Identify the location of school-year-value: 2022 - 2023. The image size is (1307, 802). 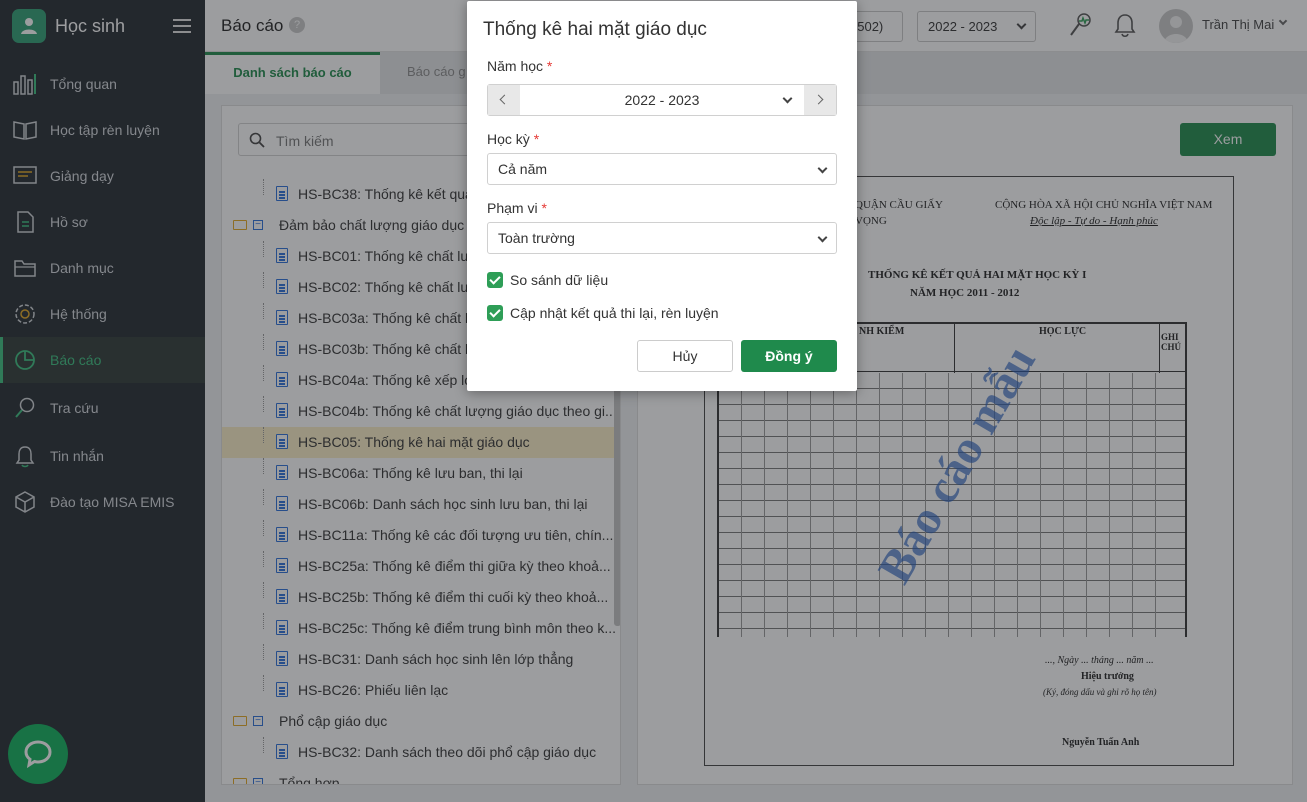
(662, 100).